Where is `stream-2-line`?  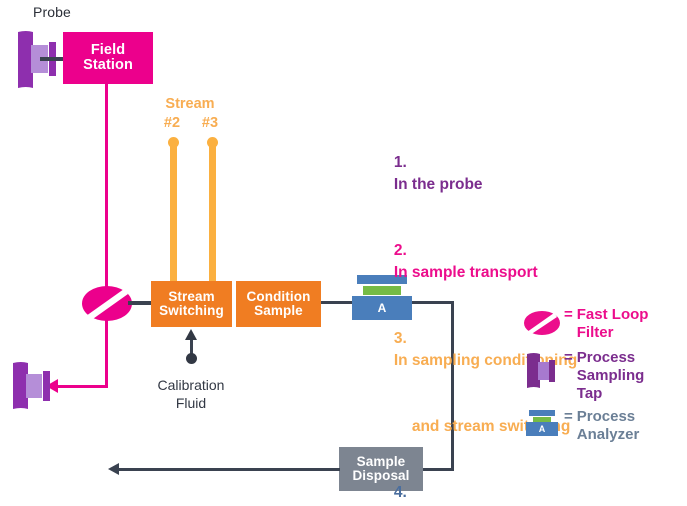
stream-2-line is located at coordinates (173, 212).